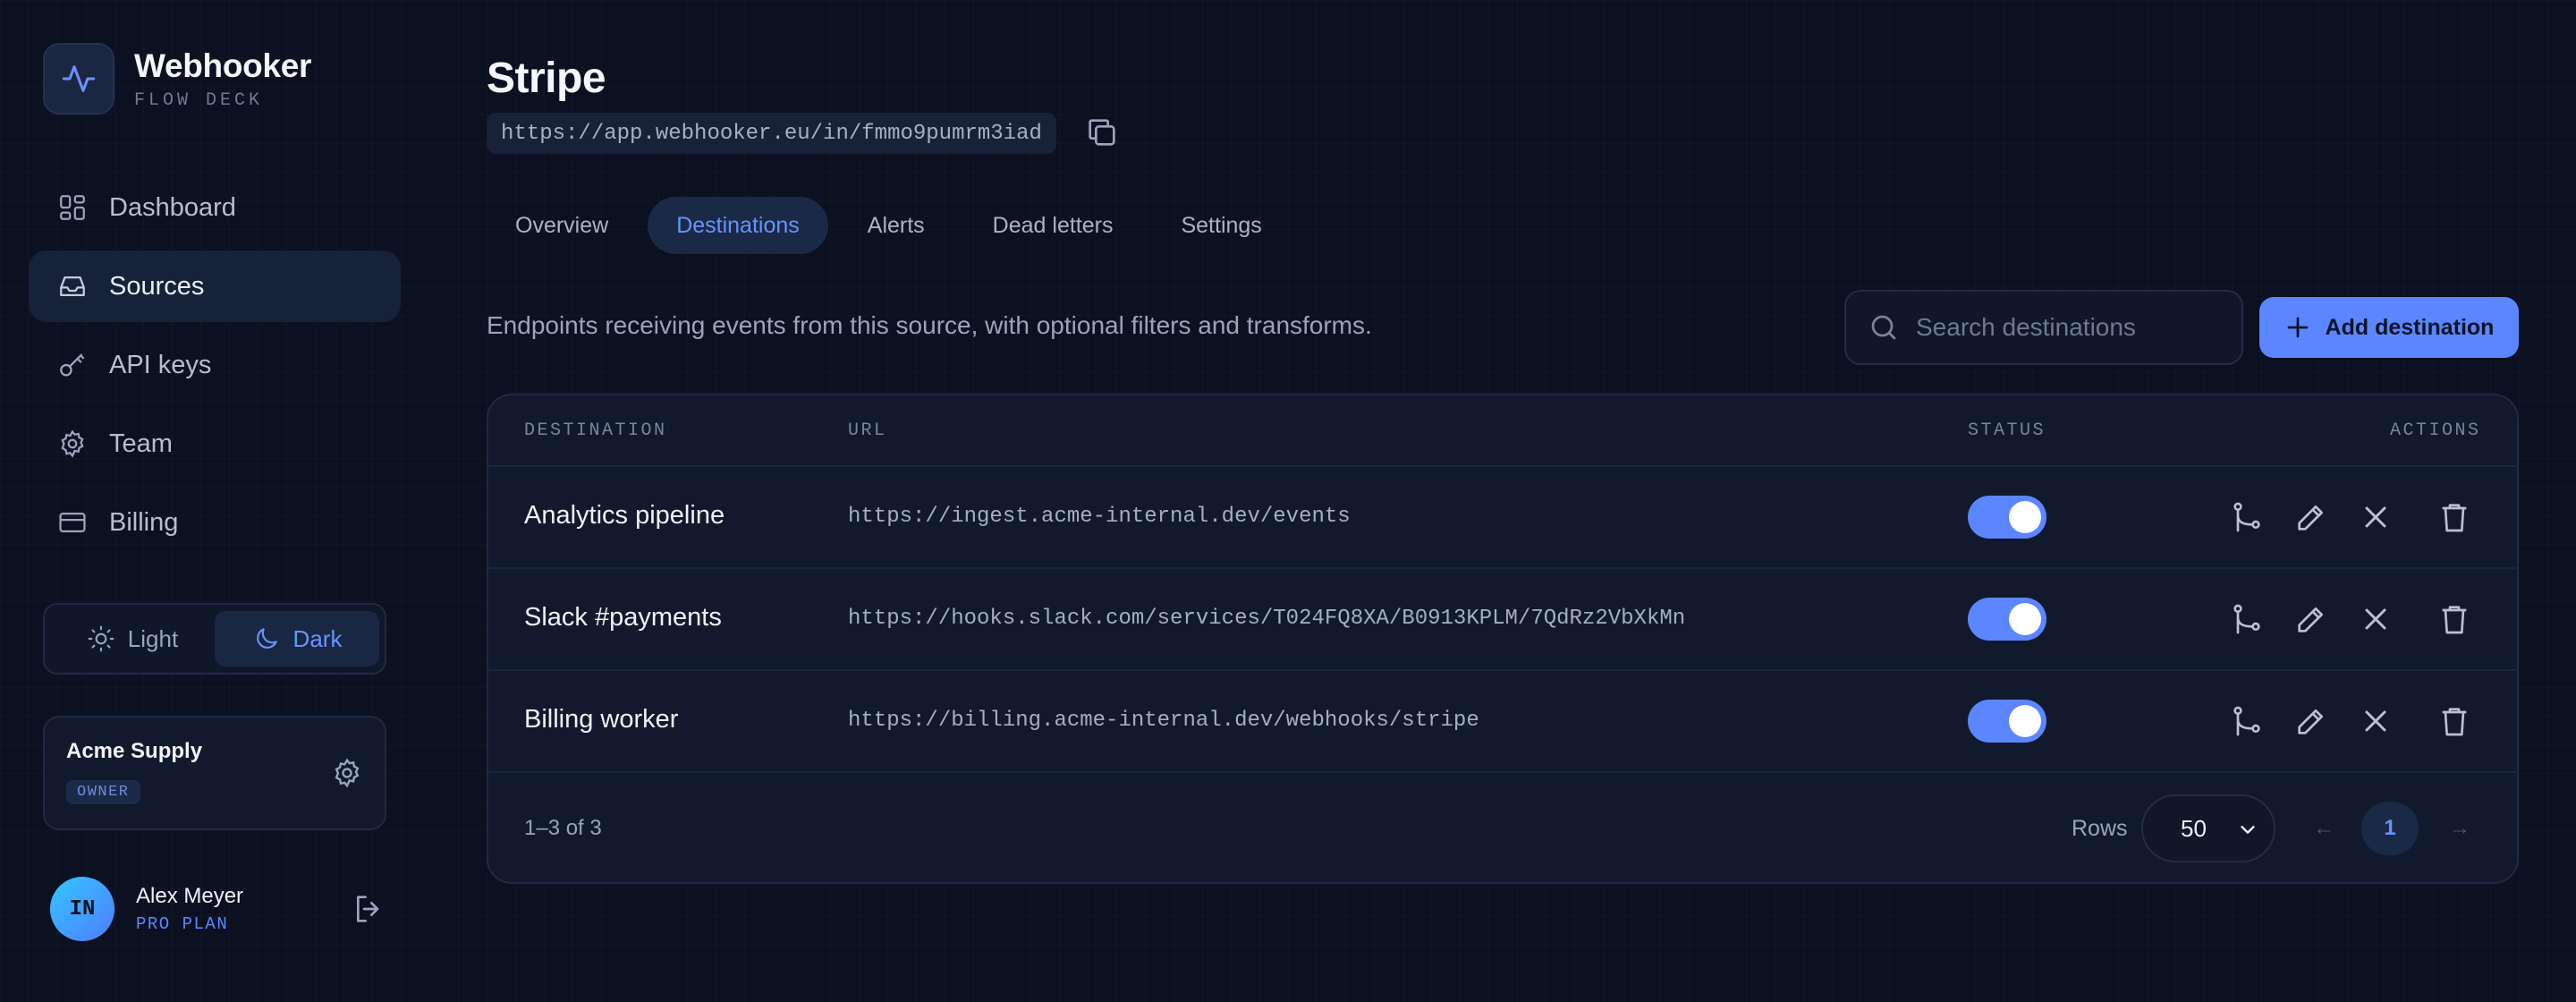  Describe the element at coordinates (2435, 431) in the screenshot. I see `column-actions: ACTIONS` at that location.